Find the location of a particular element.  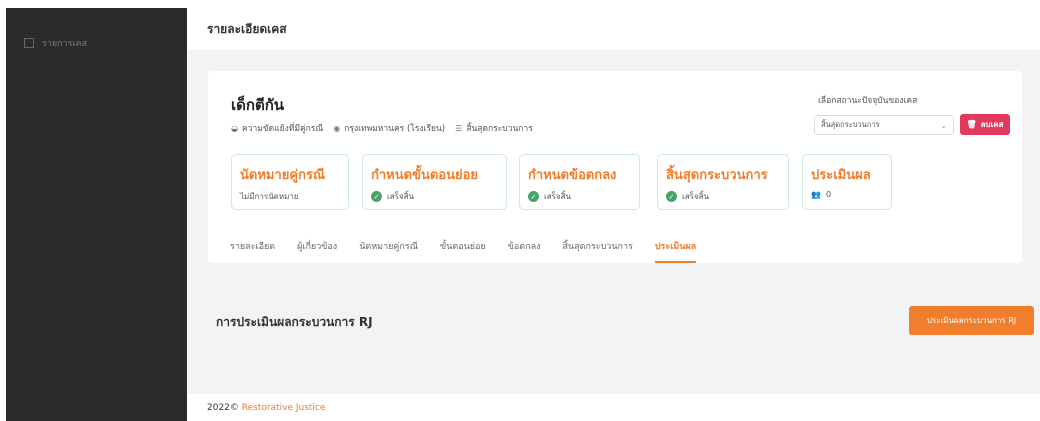

step-card-appointment: นัดหมายคู่กรณี ไม่มีการนัดหมาย is located at coordinates (290, 182).